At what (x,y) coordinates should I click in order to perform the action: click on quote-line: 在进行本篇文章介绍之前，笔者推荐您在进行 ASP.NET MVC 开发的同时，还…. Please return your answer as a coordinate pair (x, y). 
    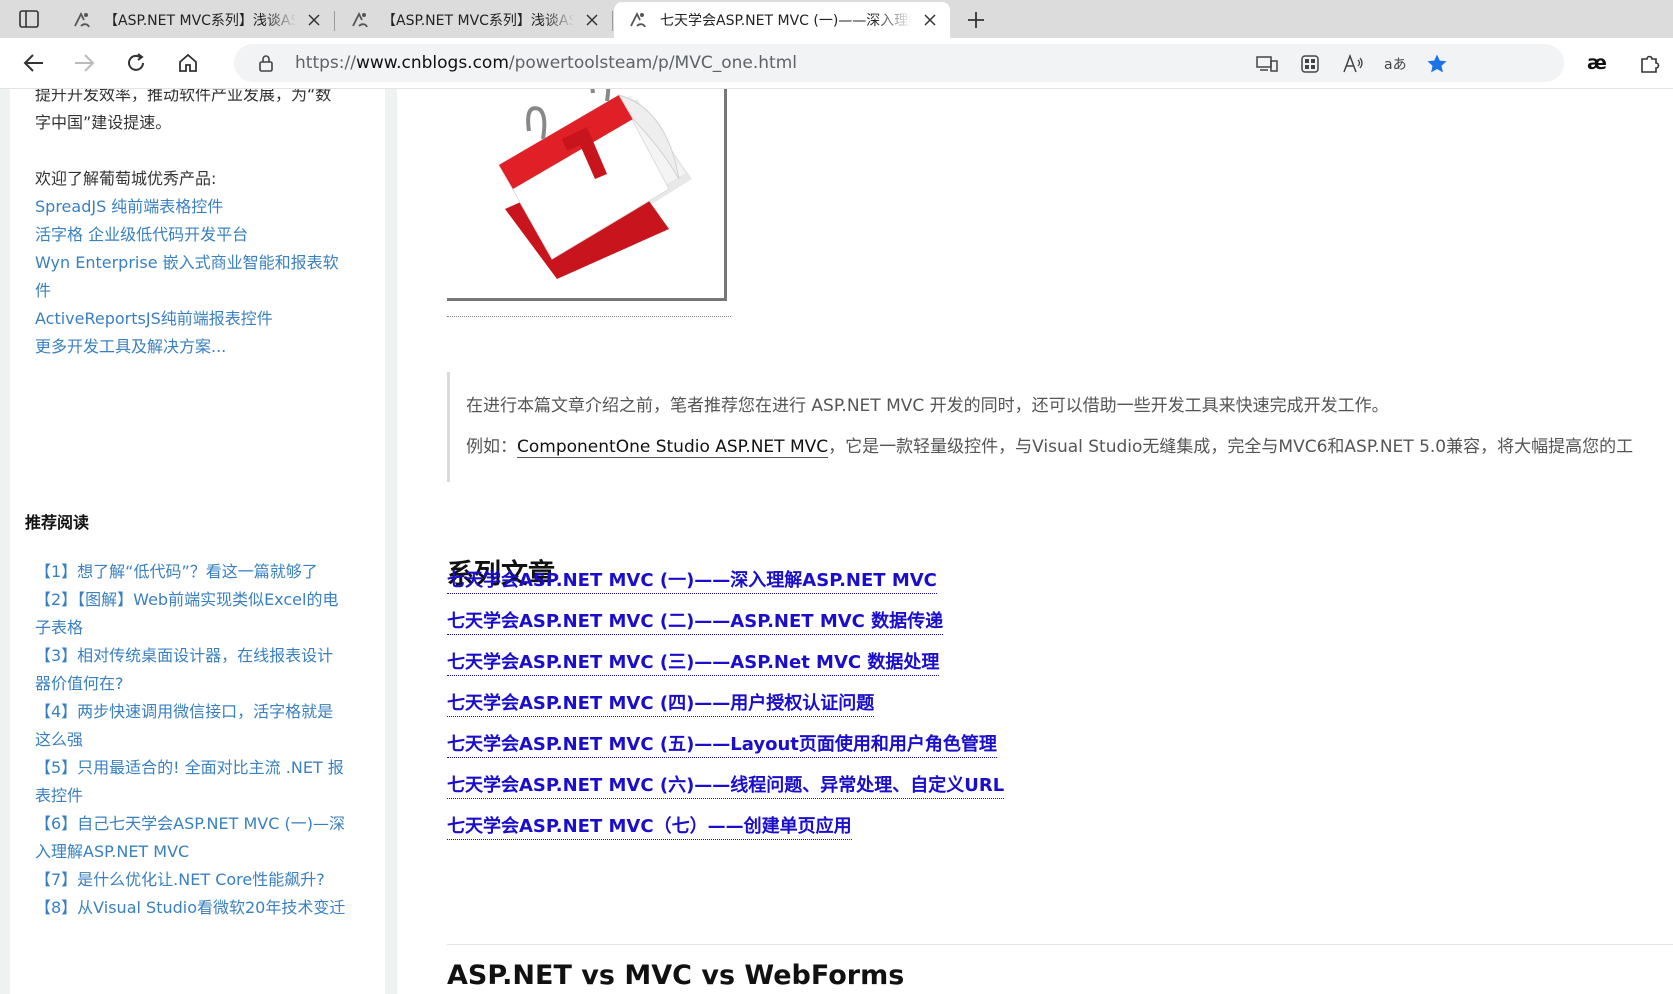
    Looking at the image, I should click on (927, 406).